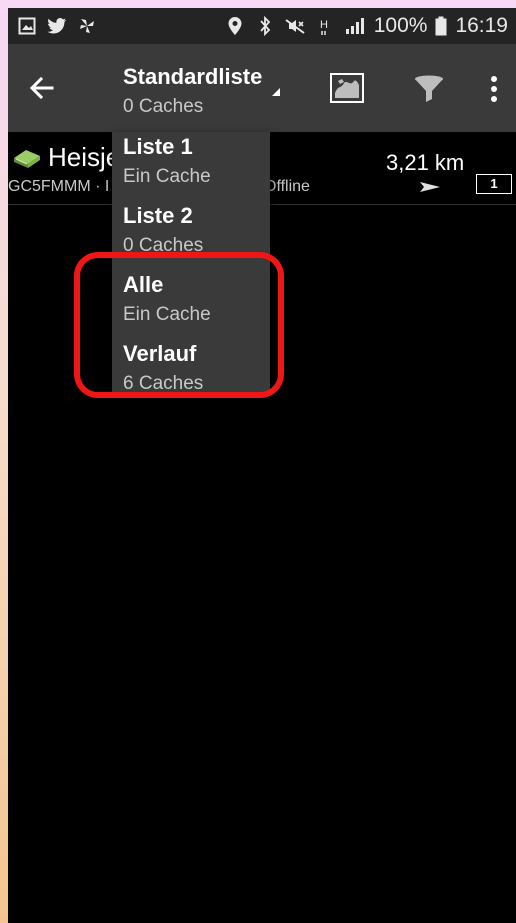  What do you see at coordinates (494, 89) in the screenshot?
I see `overflow-menu-icon` at bounding box center [494, 89].